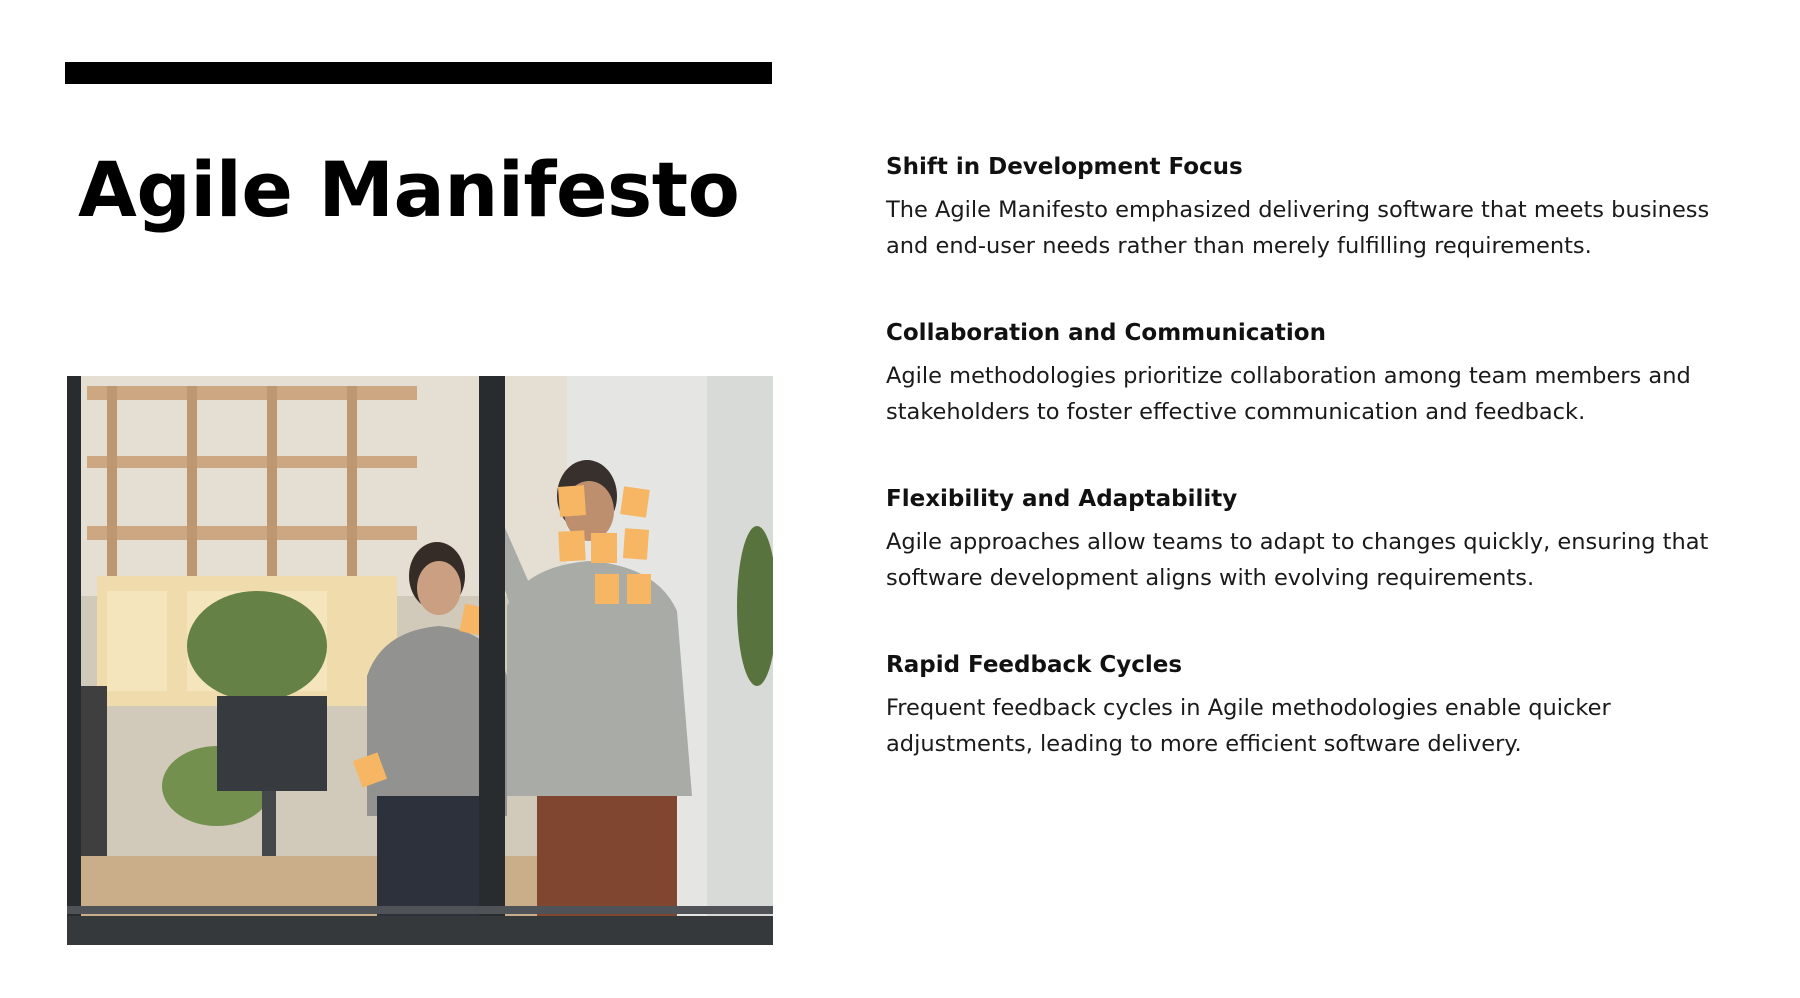 This screenshot has height=998, width=1800. What do you see at coordinates (409, 189) in the screenshot?
I see `slide-title: Agile Manifesto` at bounding box center [409, 189].